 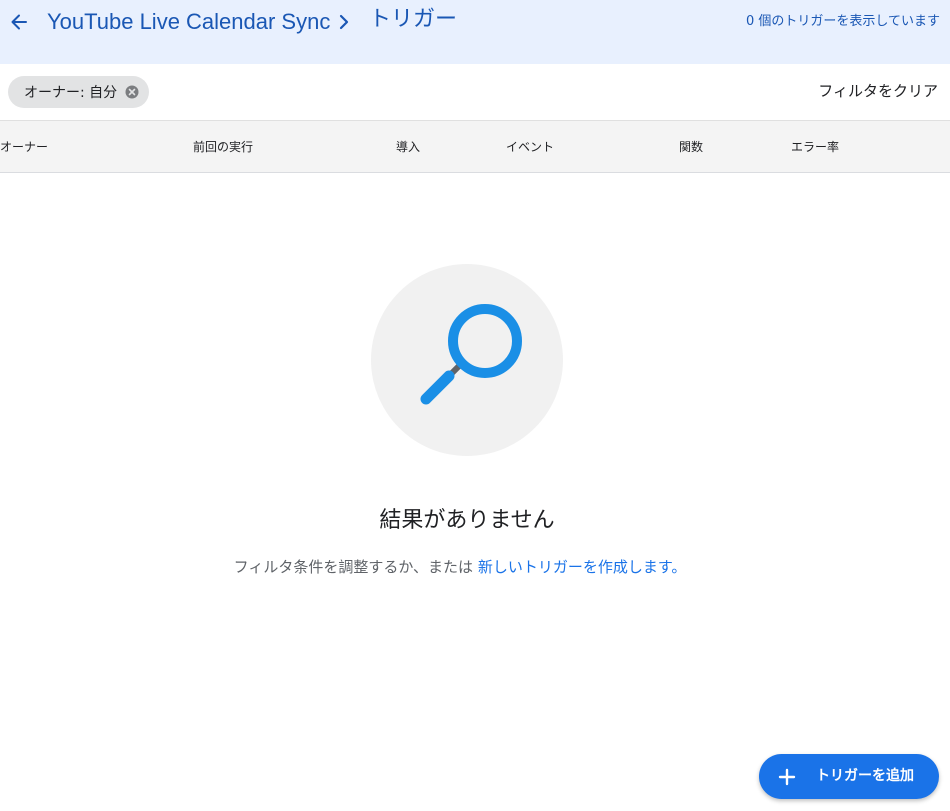 I want to click on create-trigger-link: 新しいトリガーを作成します。, so click(x=582, y=567).